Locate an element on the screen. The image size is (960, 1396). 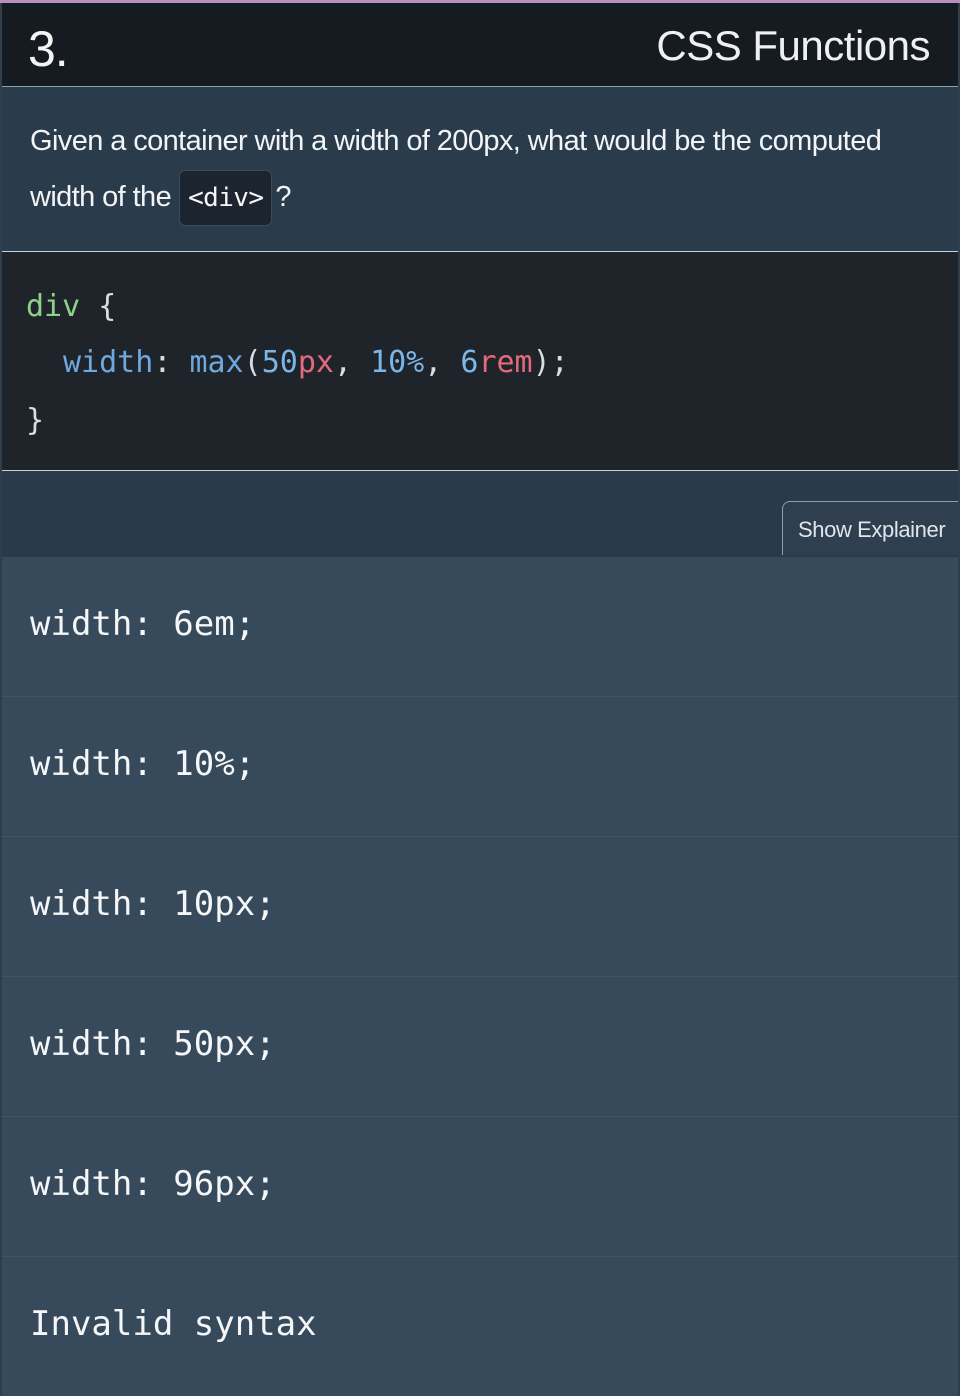
answer-label: width: 10%; is located at coordinates (143, 764).